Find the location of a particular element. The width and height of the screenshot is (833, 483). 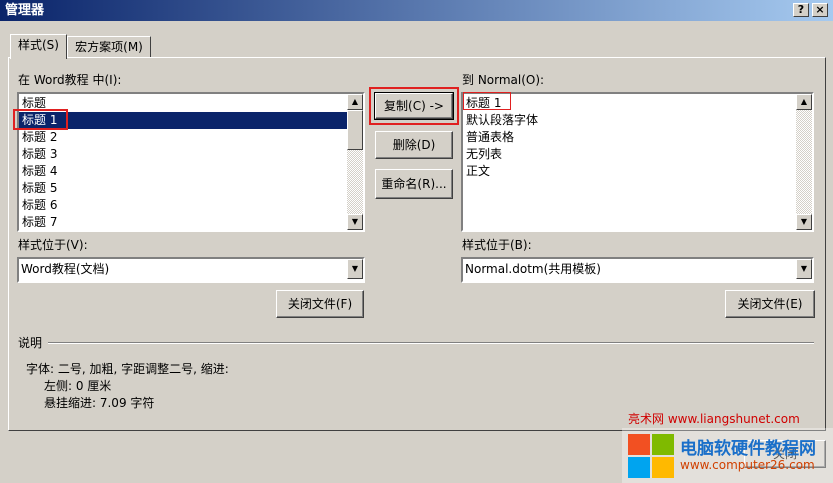

description-line-1: 字体: 二号, 加粗, 字距调整二号, 缩进: is located at coordinates (127, 369).